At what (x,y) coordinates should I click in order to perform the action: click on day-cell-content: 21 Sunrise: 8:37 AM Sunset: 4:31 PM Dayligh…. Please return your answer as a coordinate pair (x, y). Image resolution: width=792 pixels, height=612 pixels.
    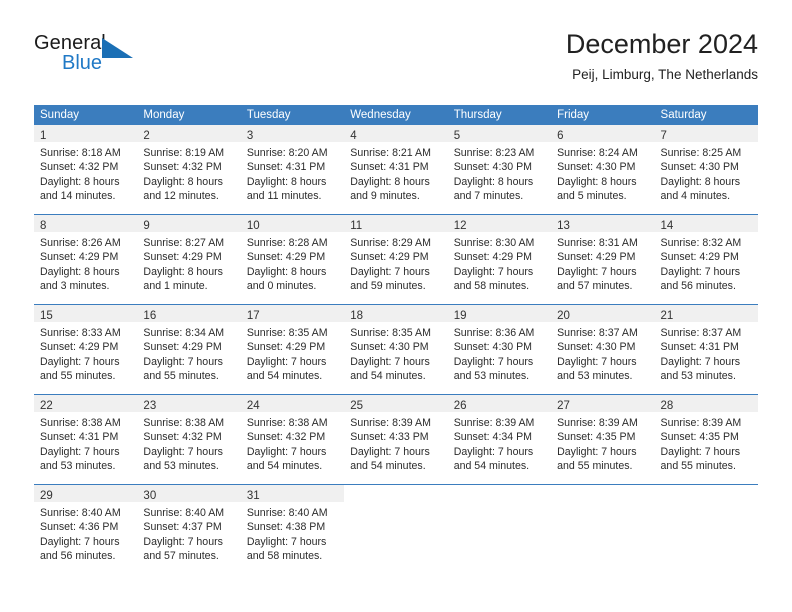
    Looking at the image, I should click on (706, 349).